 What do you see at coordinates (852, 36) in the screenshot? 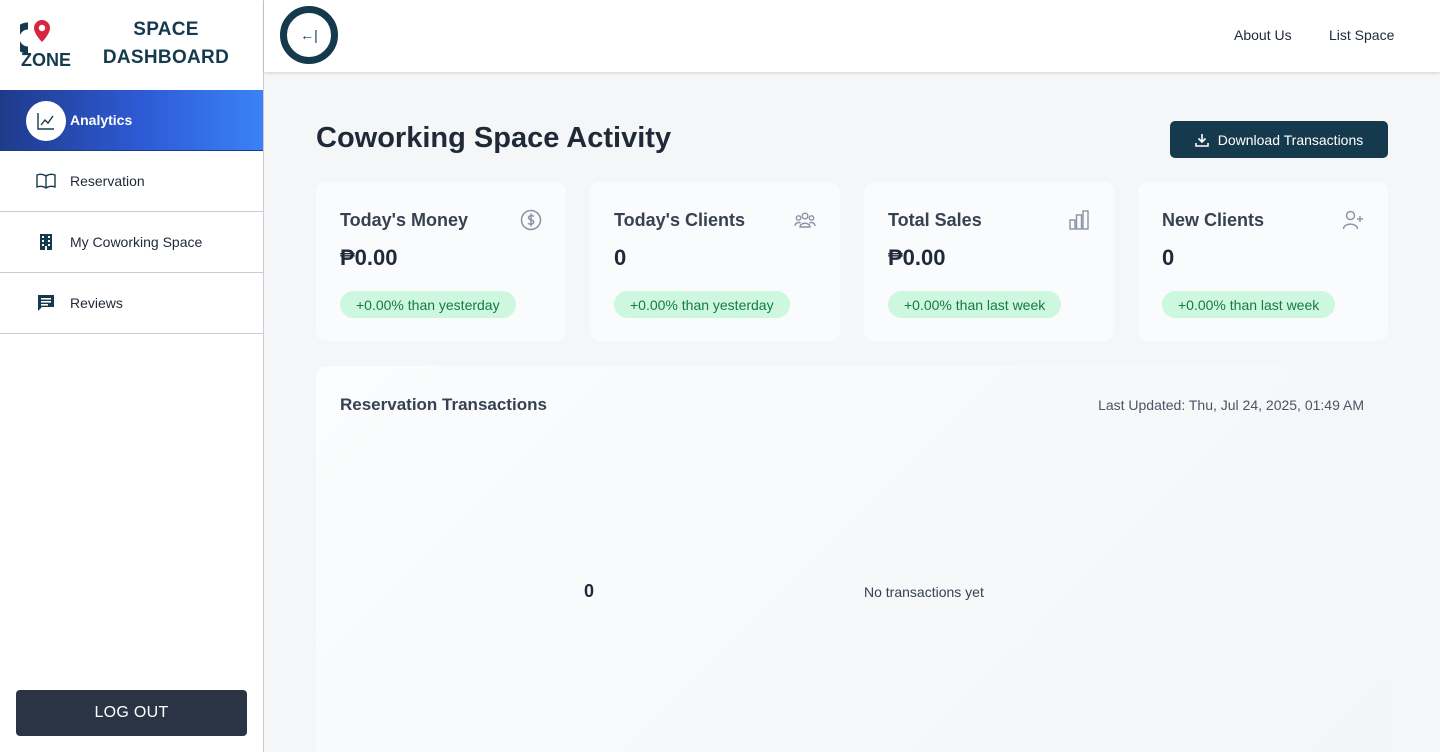
I see `top-header: ←| About Us List Space` at bounding box center [852, 36].